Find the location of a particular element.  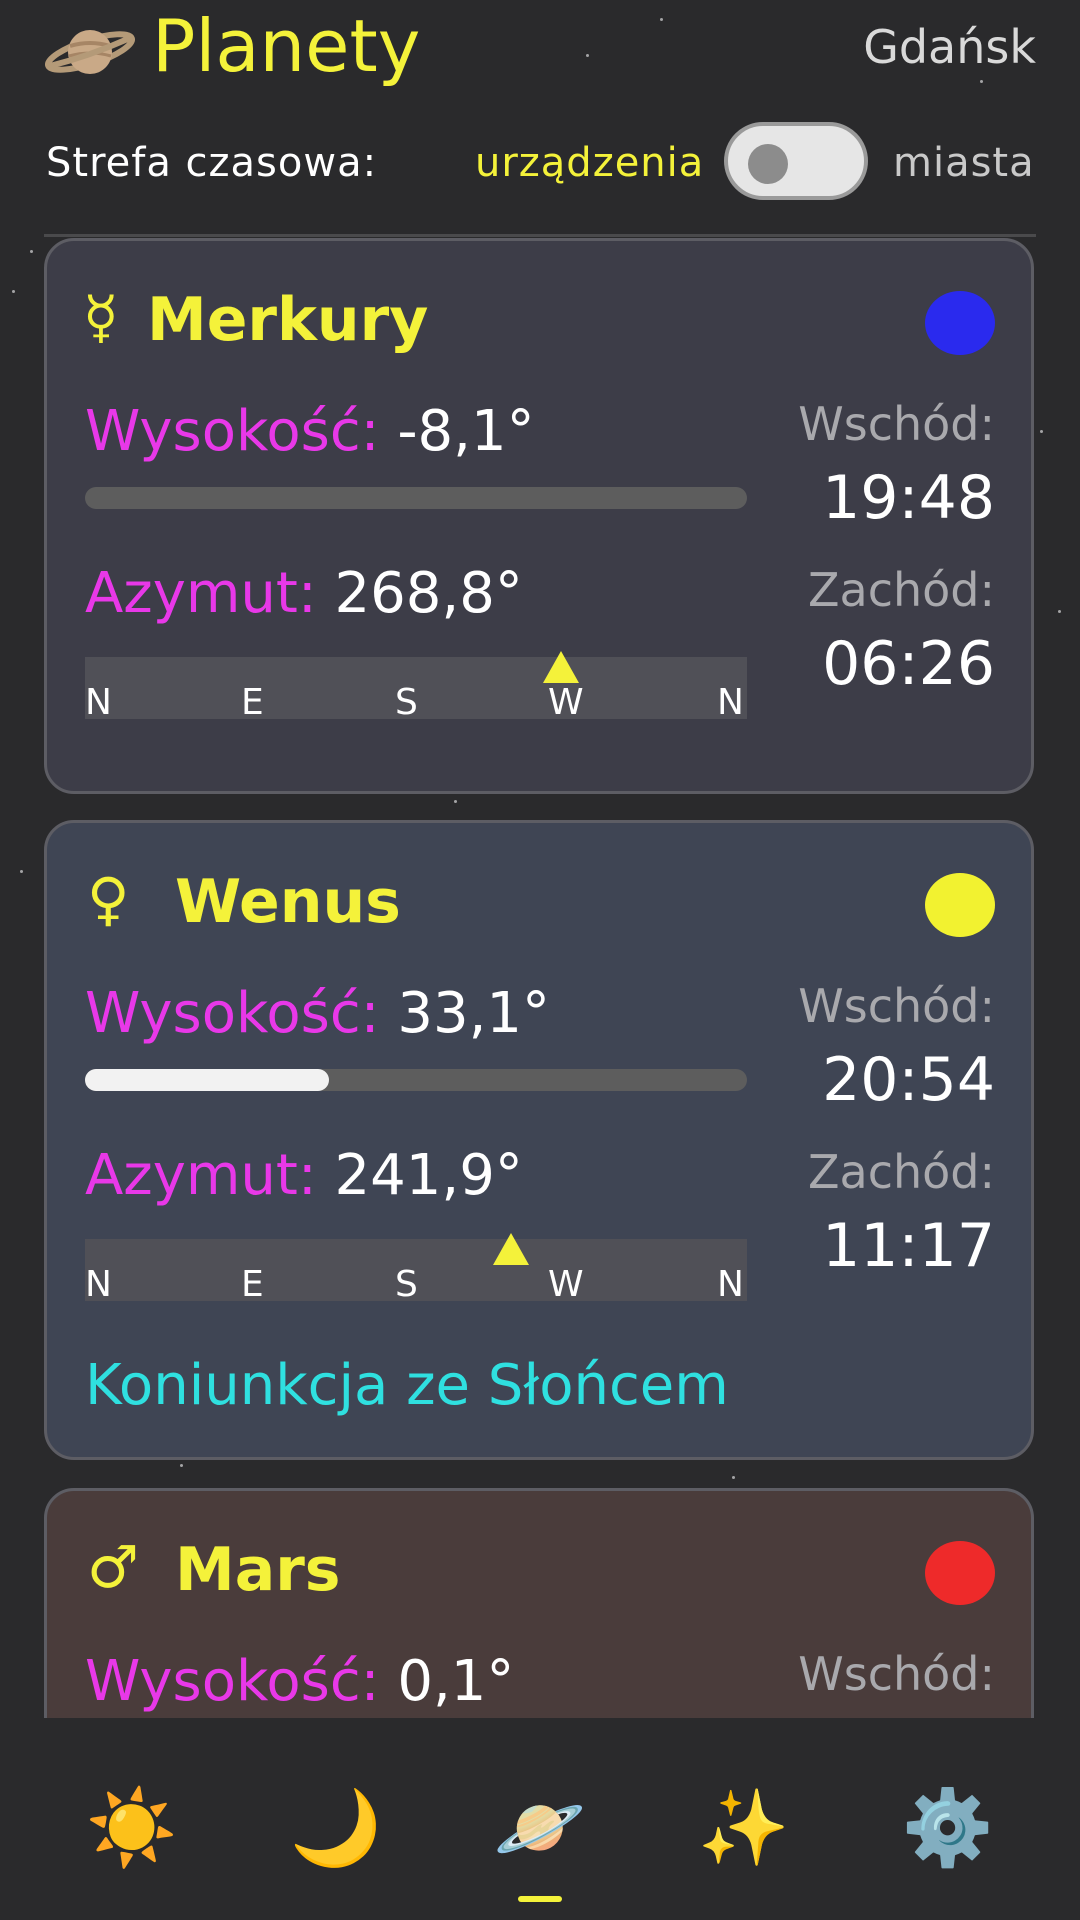

altitude-row: Wysokość: 33,1° is located at coordinates (317, 1013).